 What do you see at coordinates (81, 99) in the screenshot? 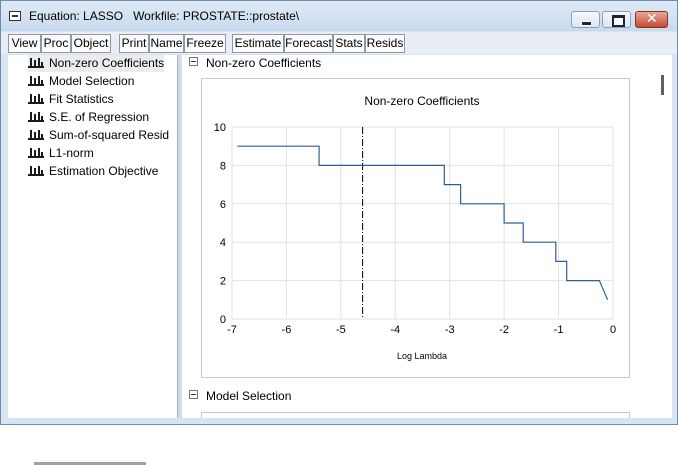
I see `tree-item-label: Fit Statistics` at bounding box center [81, 99].